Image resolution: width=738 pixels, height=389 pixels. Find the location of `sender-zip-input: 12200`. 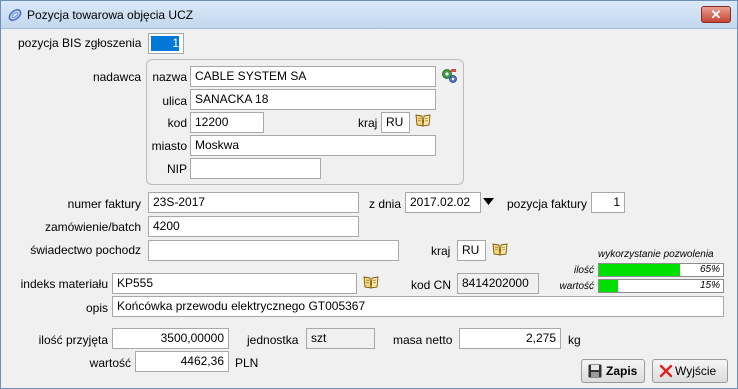

sender-zip-input: 12200 is located at coordinates (227, 122).